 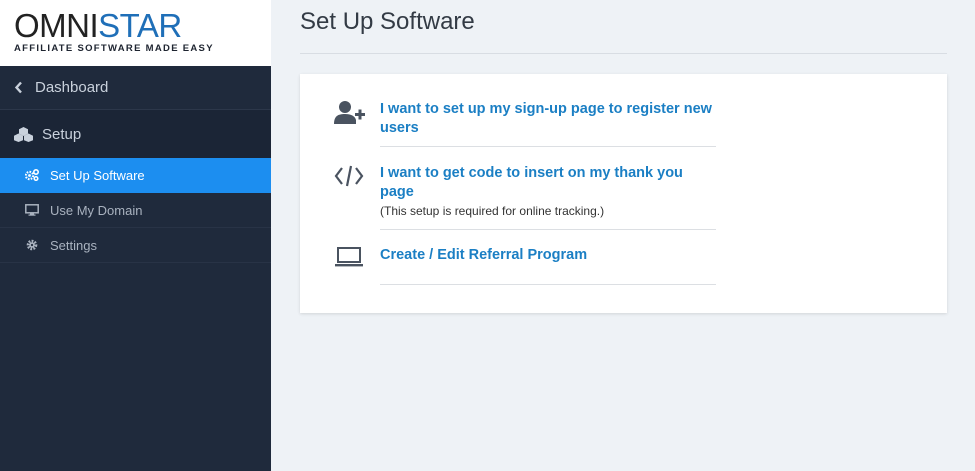 What do you see at coordinates (62, 134) in the screenshot?
I see `nav-setup-label: Setup` at bounding box center [62, 134].